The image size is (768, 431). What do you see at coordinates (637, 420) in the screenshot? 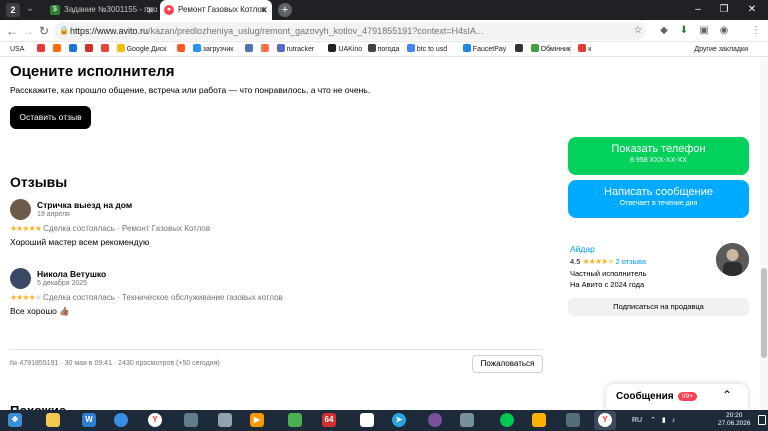
I see `language-indicator: RU` at bounding box center [637, 420].